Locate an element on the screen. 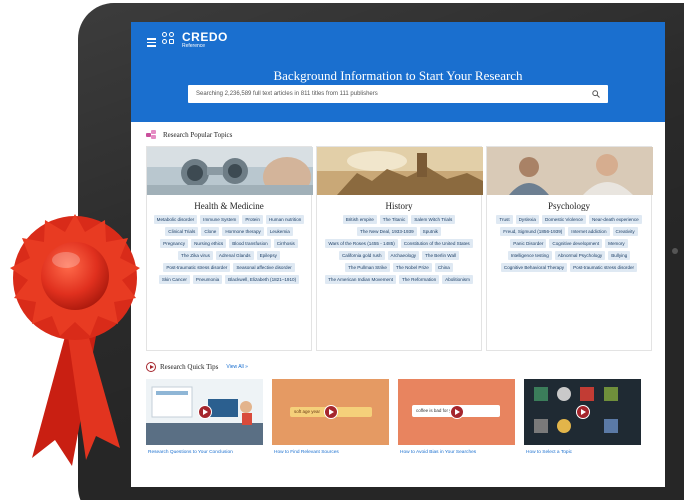 Image resolution: width=684 pixels, height=500 pixels. tip-thumbnail: coffee is bad for you is located at coordinates (456, 412).